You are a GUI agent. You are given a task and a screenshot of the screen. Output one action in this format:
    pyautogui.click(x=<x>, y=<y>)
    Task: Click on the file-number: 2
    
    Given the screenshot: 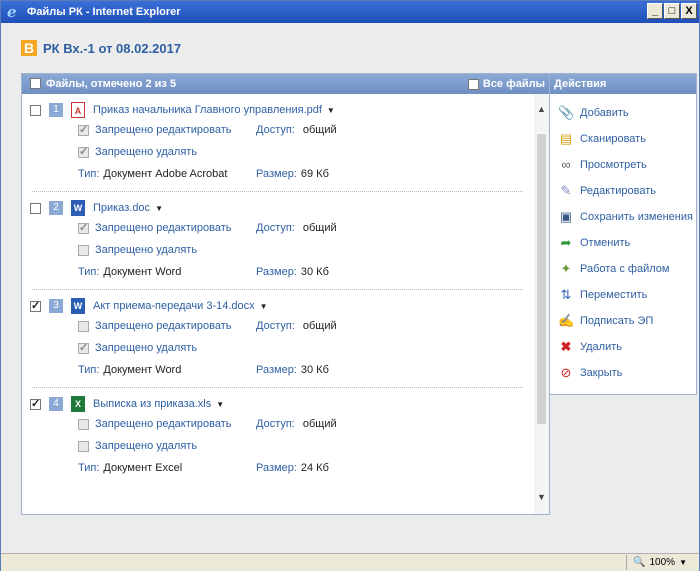 What is the action you would take?
    pyautogui.click(x=56, y=208)
    